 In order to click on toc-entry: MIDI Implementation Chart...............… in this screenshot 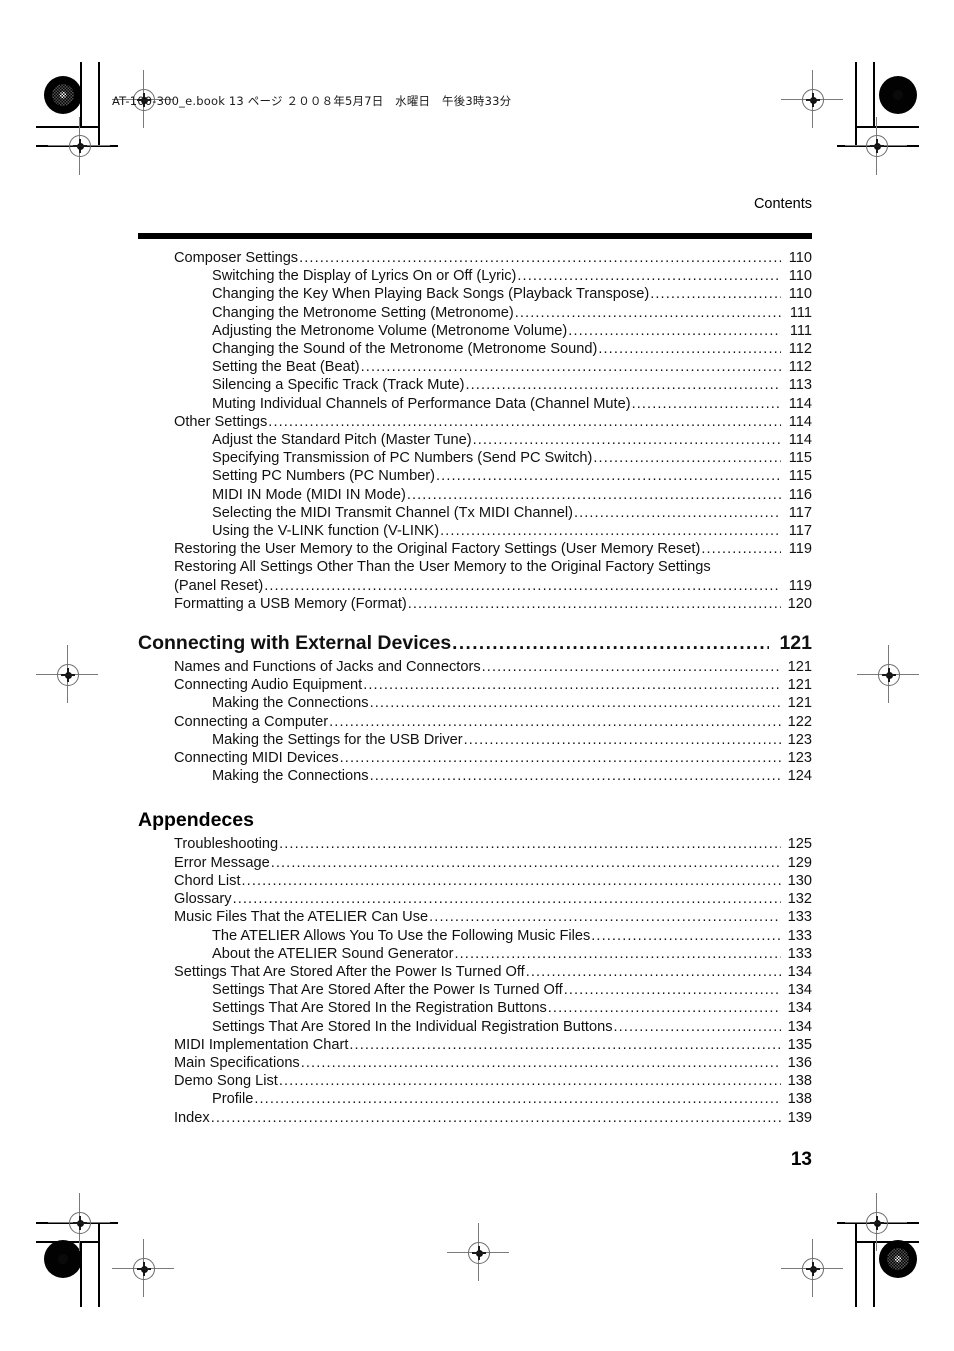, I will do `click(475, 1045)`.